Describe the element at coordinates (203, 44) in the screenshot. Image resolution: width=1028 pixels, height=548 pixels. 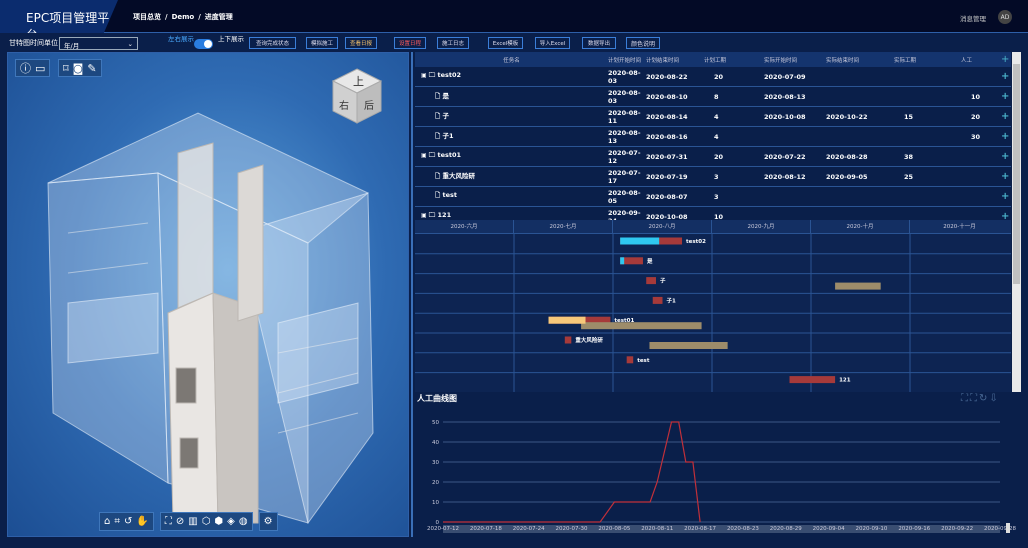
I see `layout-toggle` at that location.